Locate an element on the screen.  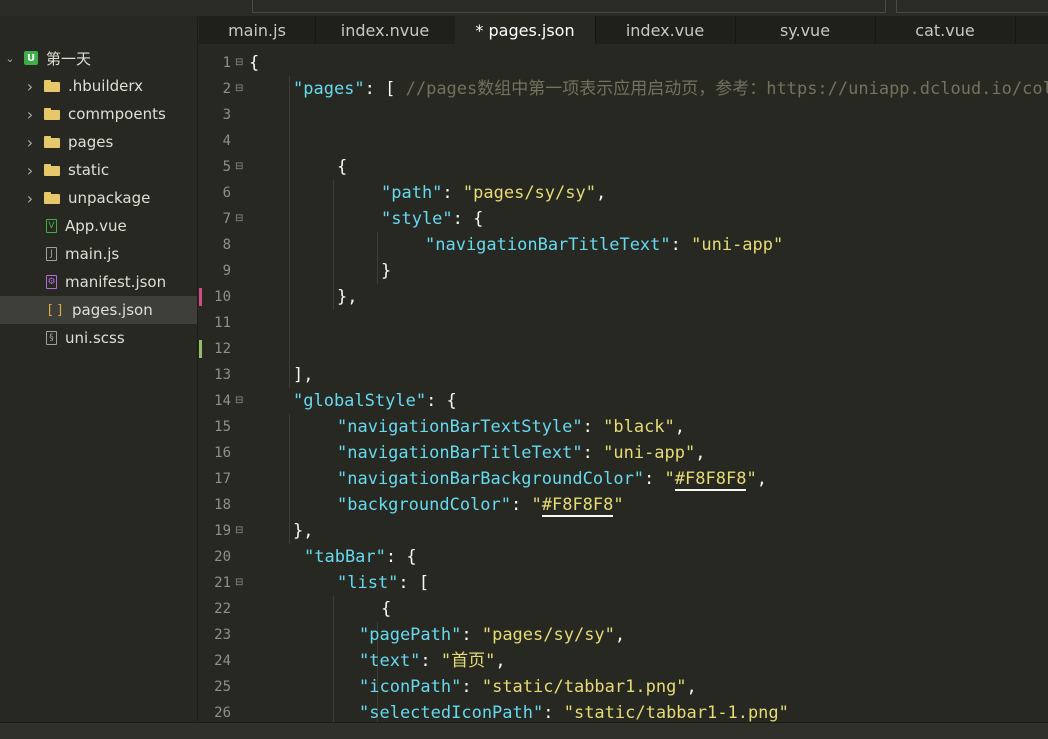
sidebar-item-app-vue: V App.vue is located at coordinates (98, 226).